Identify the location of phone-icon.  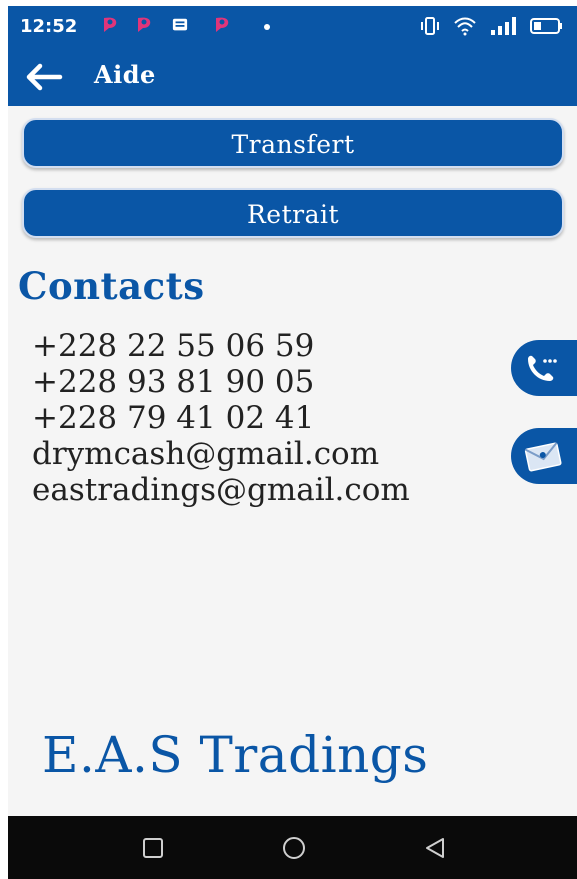
(542, 368).